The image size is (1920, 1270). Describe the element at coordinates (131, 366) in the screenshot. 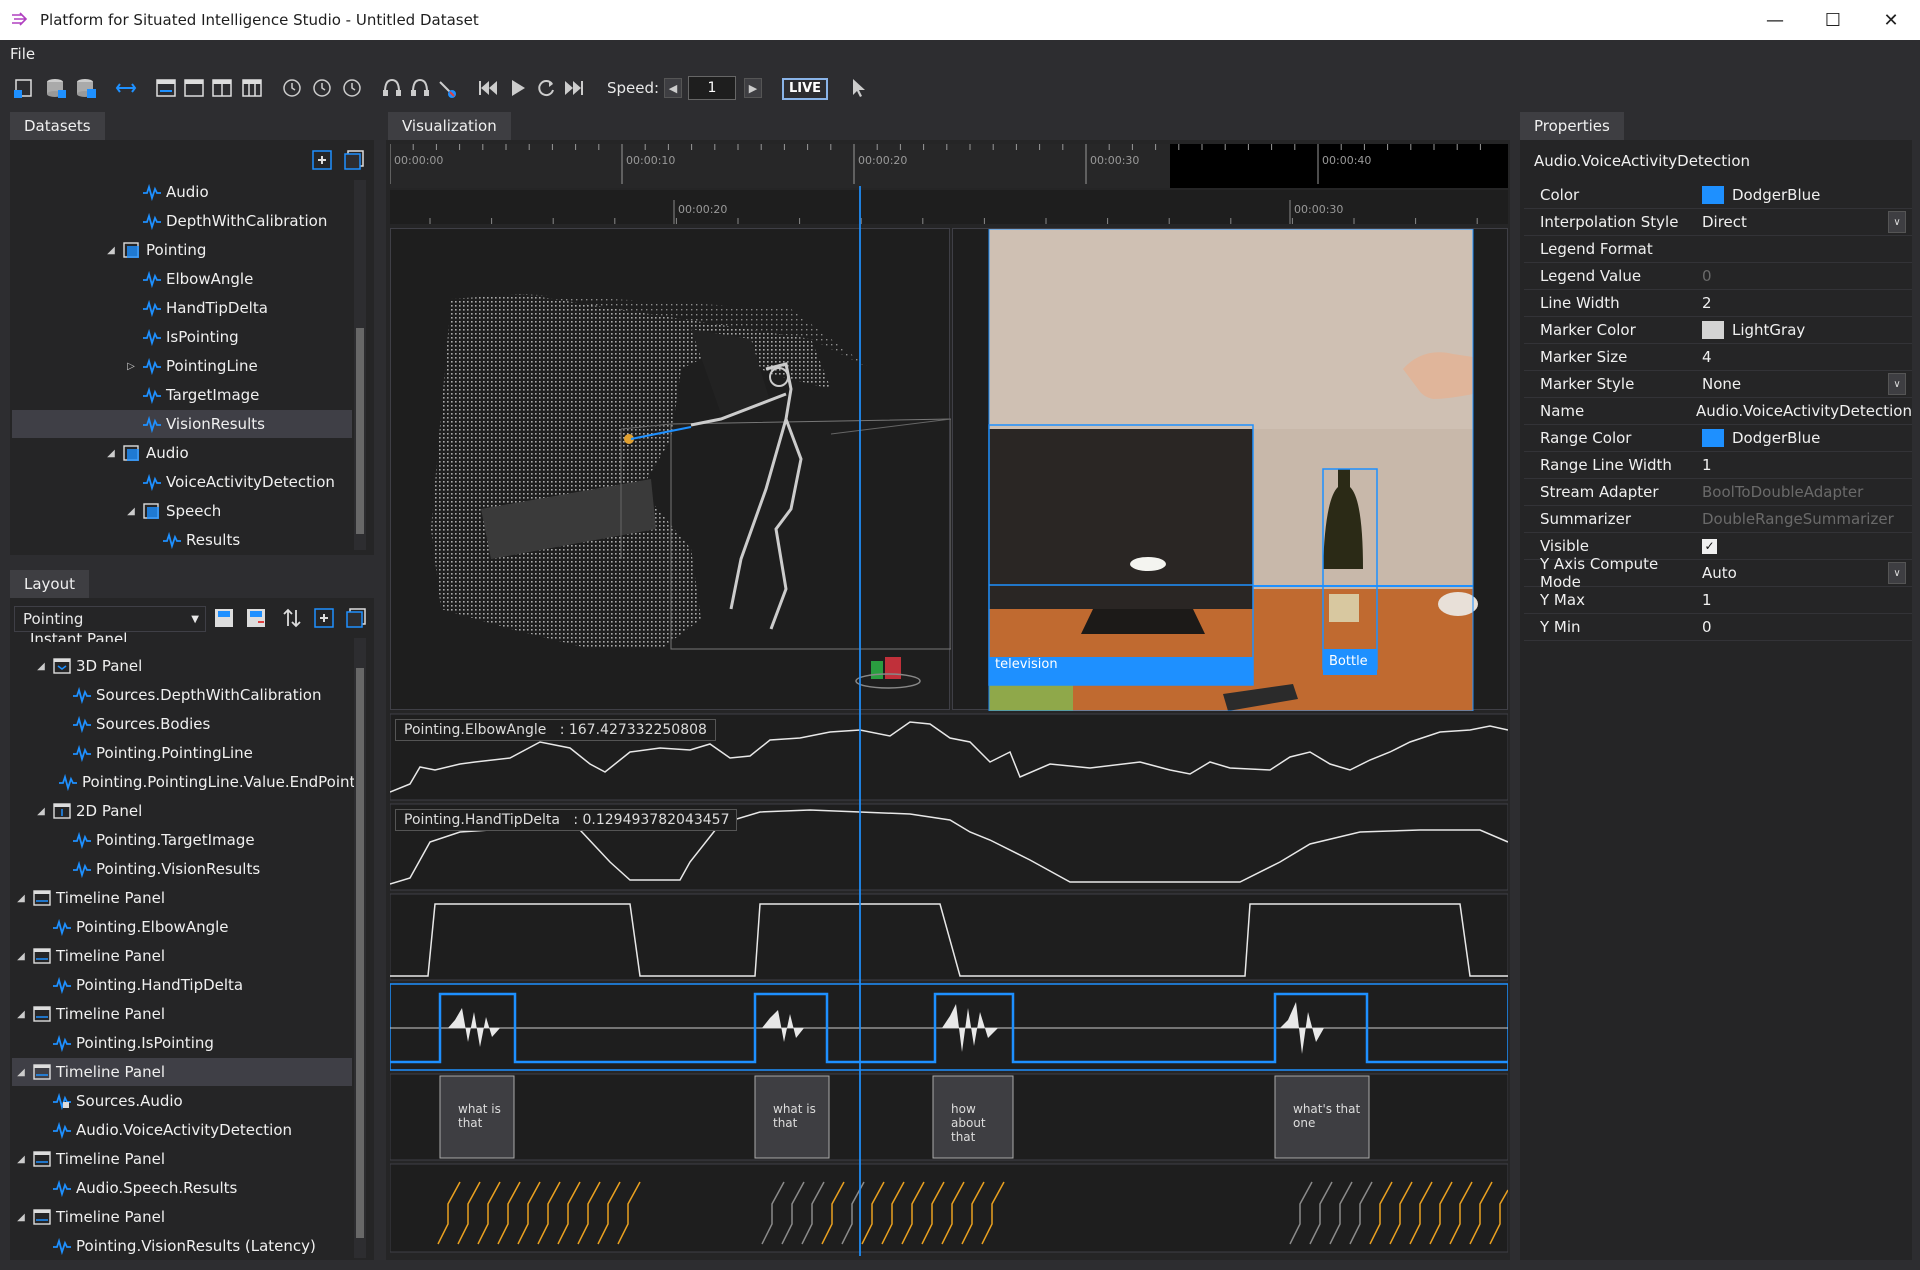

I see `collapsed-arrow-icon: ▷` at that location.